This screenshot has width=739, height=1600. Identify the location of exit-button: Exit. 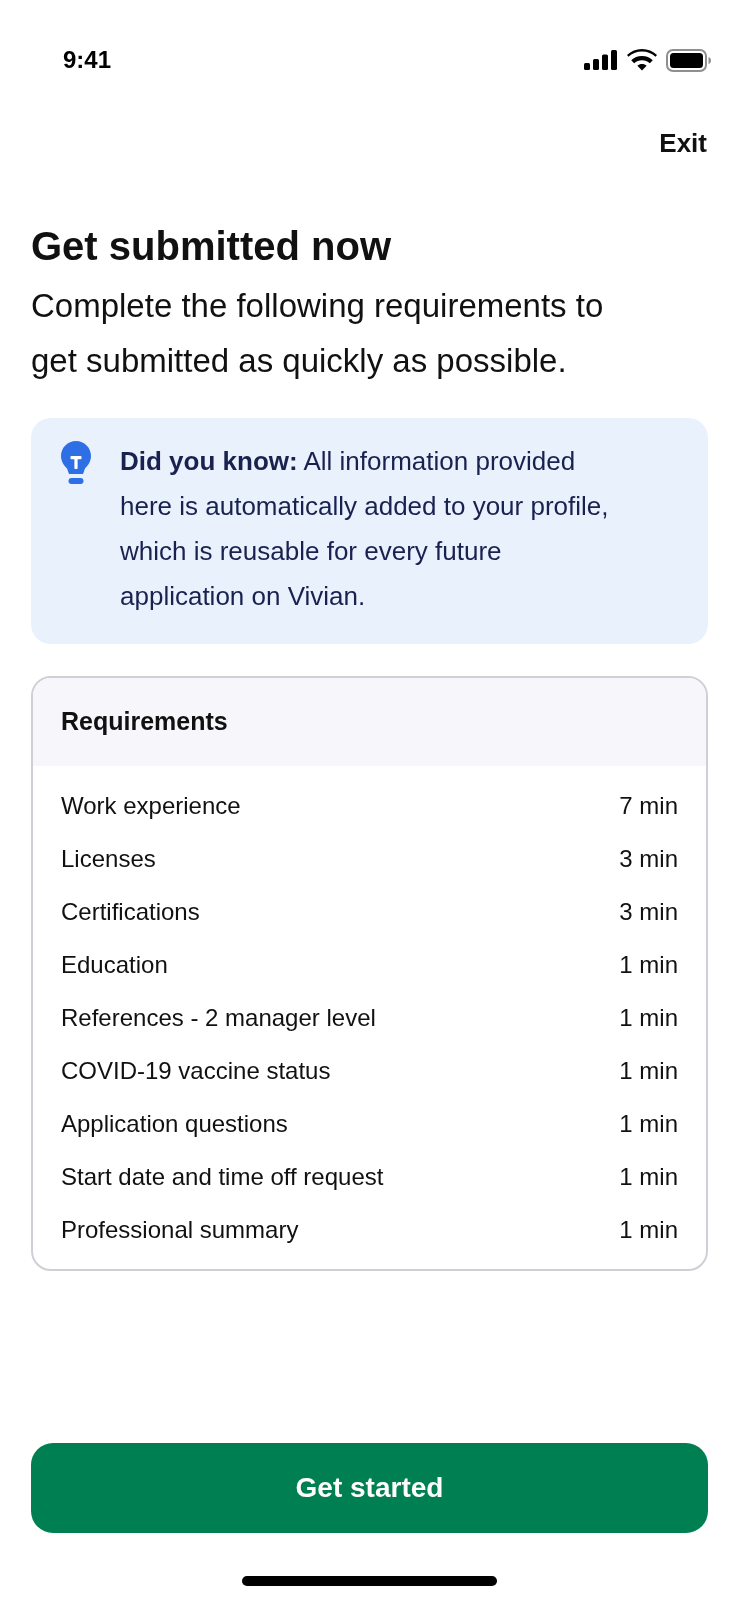
(683, 143).